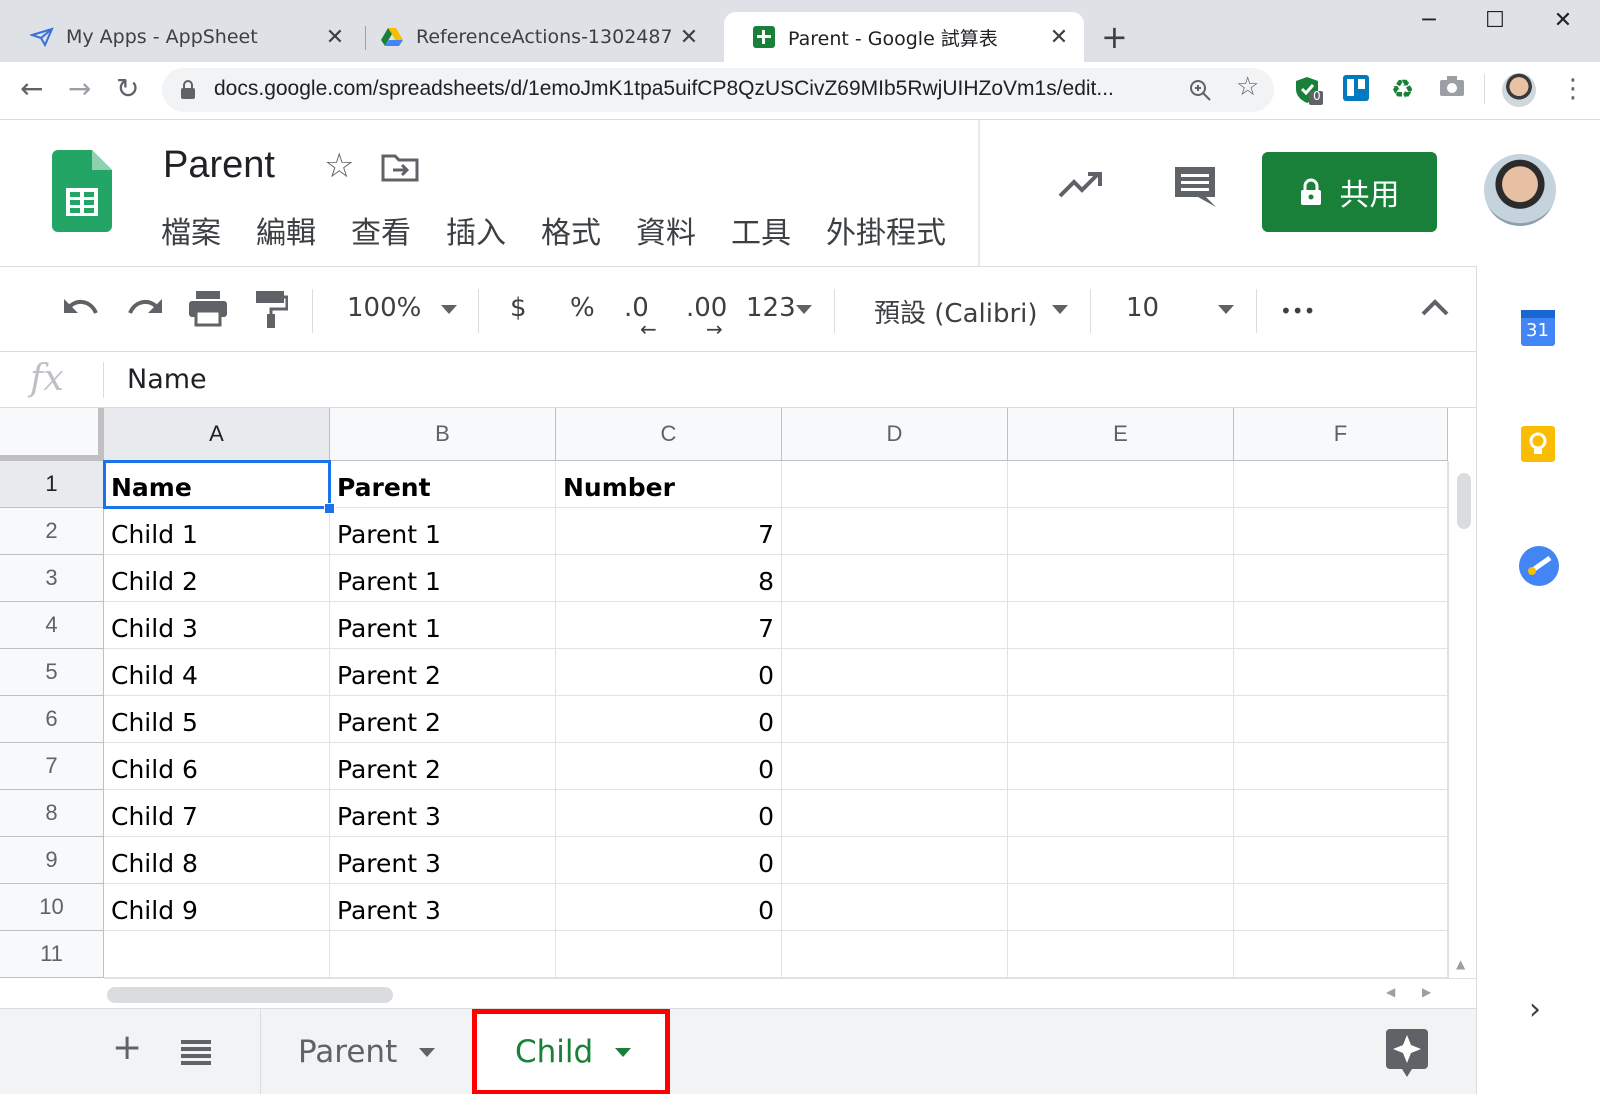 The width and height of the screenshot is (1600, 1094). What do you see at coordinates (1426, 992) in the screenshot?
I see `scroll-right-icon: ▶` at bounding box center [1426, 992].